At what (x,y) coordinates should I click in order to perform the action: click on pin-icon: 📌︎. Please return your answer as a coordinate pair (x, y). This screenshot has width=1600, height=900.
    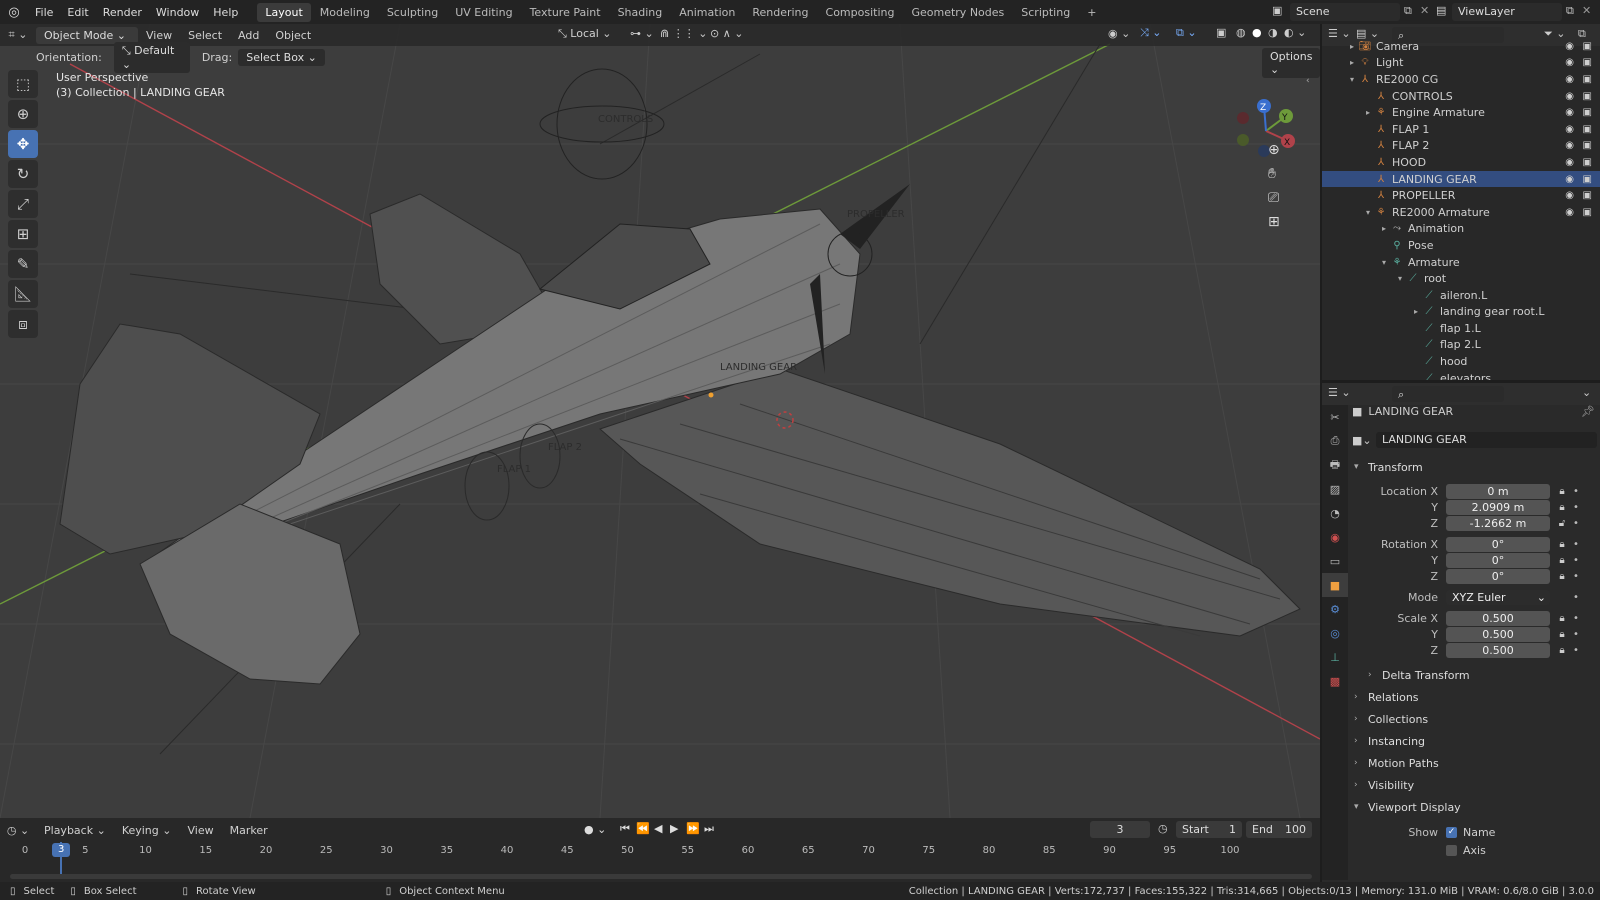
    Looking at the image, I should click on (1588, 411).